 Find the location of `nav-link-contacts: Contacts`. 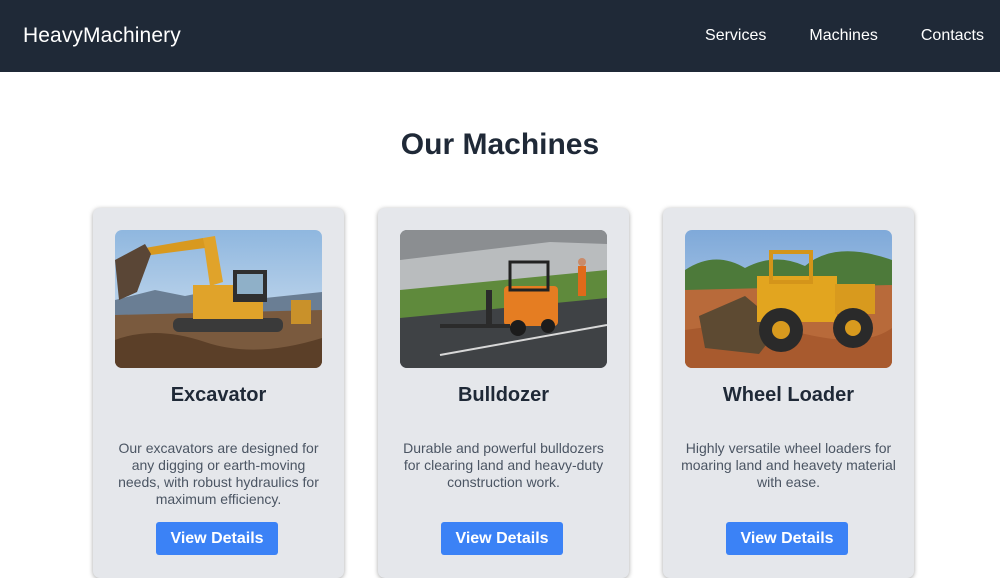

nav-link-contacts: Contacts is located at coordinates (931, 36).